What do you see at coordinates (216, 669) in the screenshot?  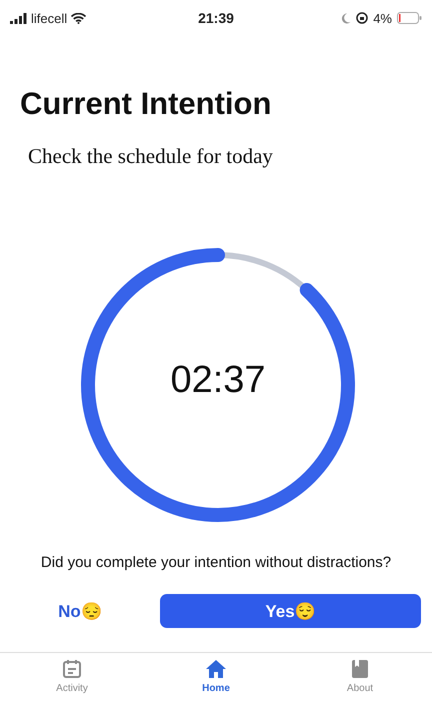 I see `home-icon` at bounding box center [216, 669].